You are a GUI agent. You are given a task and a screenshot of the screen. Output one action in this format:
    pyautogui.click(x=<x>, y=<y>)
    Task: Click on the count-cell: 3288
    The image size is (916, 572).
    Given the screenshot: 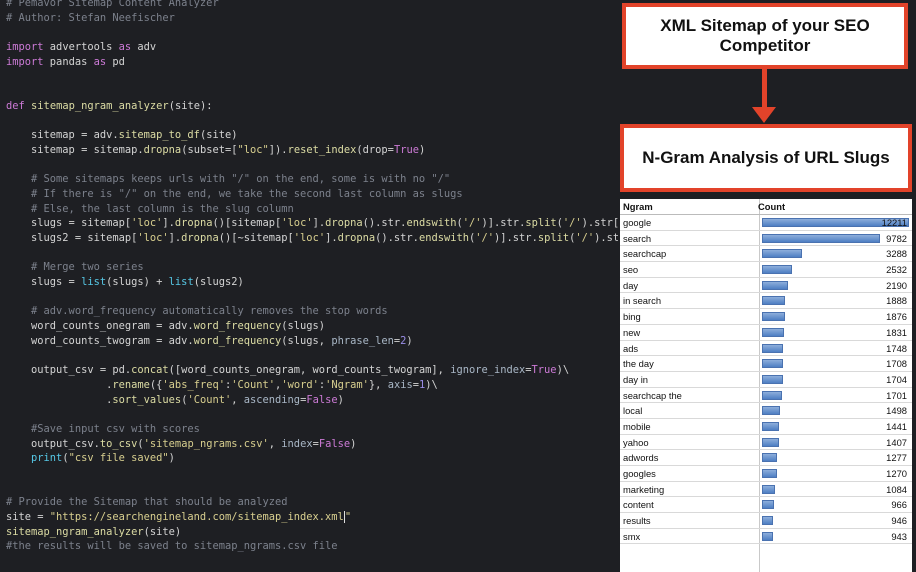 What is the action you would take?
    pyautogui.click(x=896, y=254)
    